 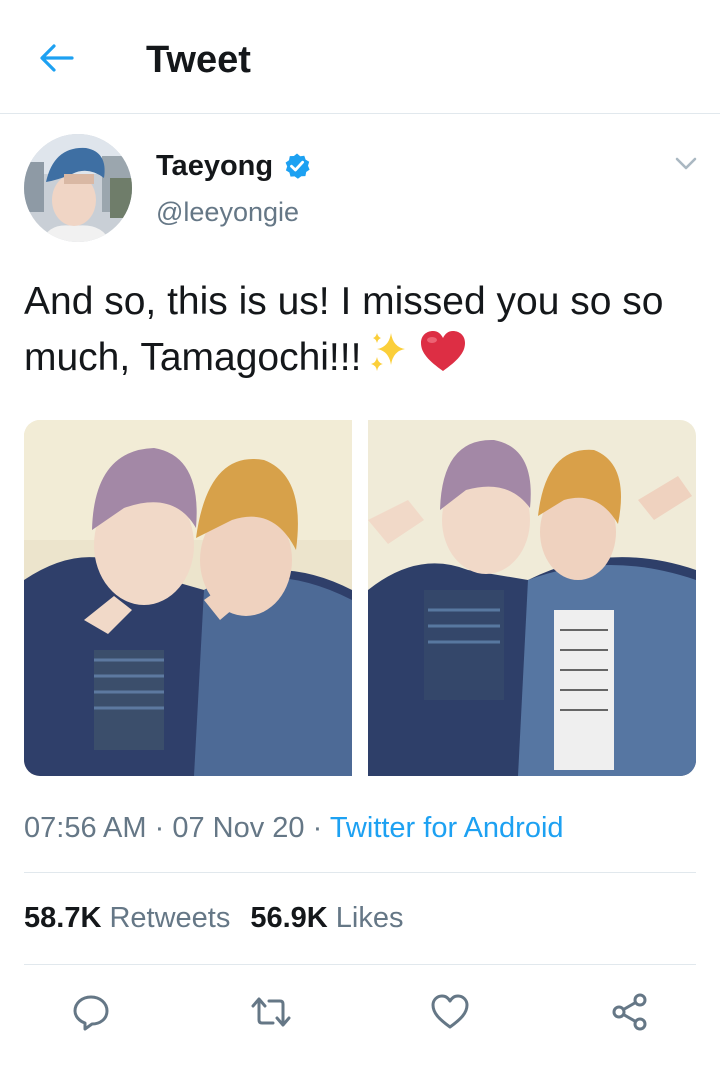 I want to click on sparkles-emoji, so click(x=390, y=359).